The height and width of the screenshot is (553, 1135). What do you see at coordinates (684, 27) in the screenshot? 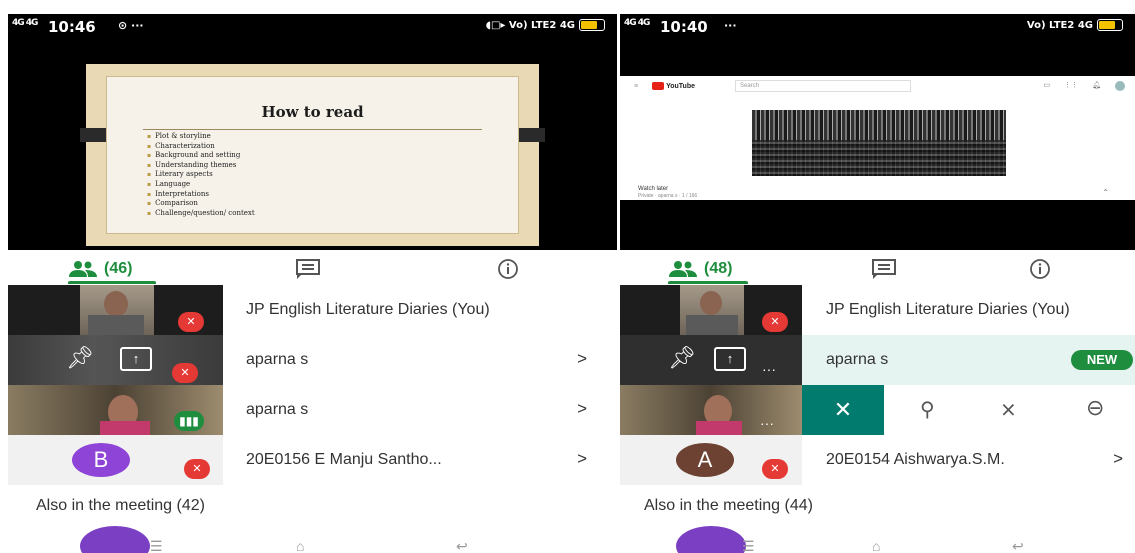
I see `status-time: 10:40` at bounding box center [684, 27].